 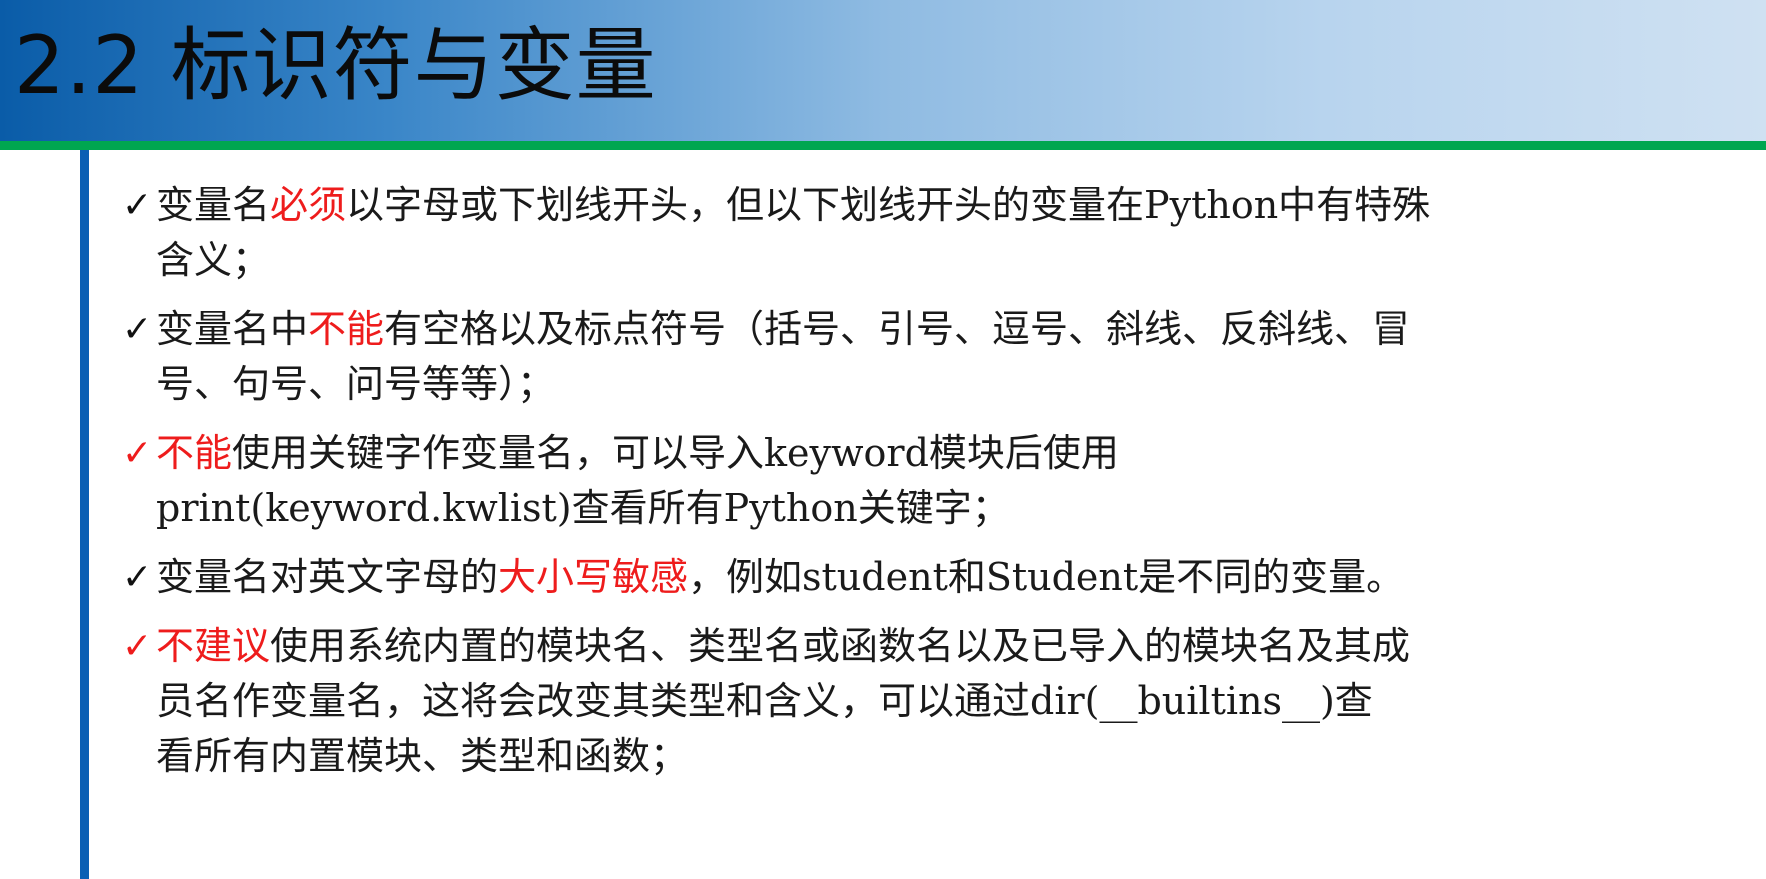 I want to click on bullet-line: 号、句号、问号等等）；, so click(x=356, y=384).